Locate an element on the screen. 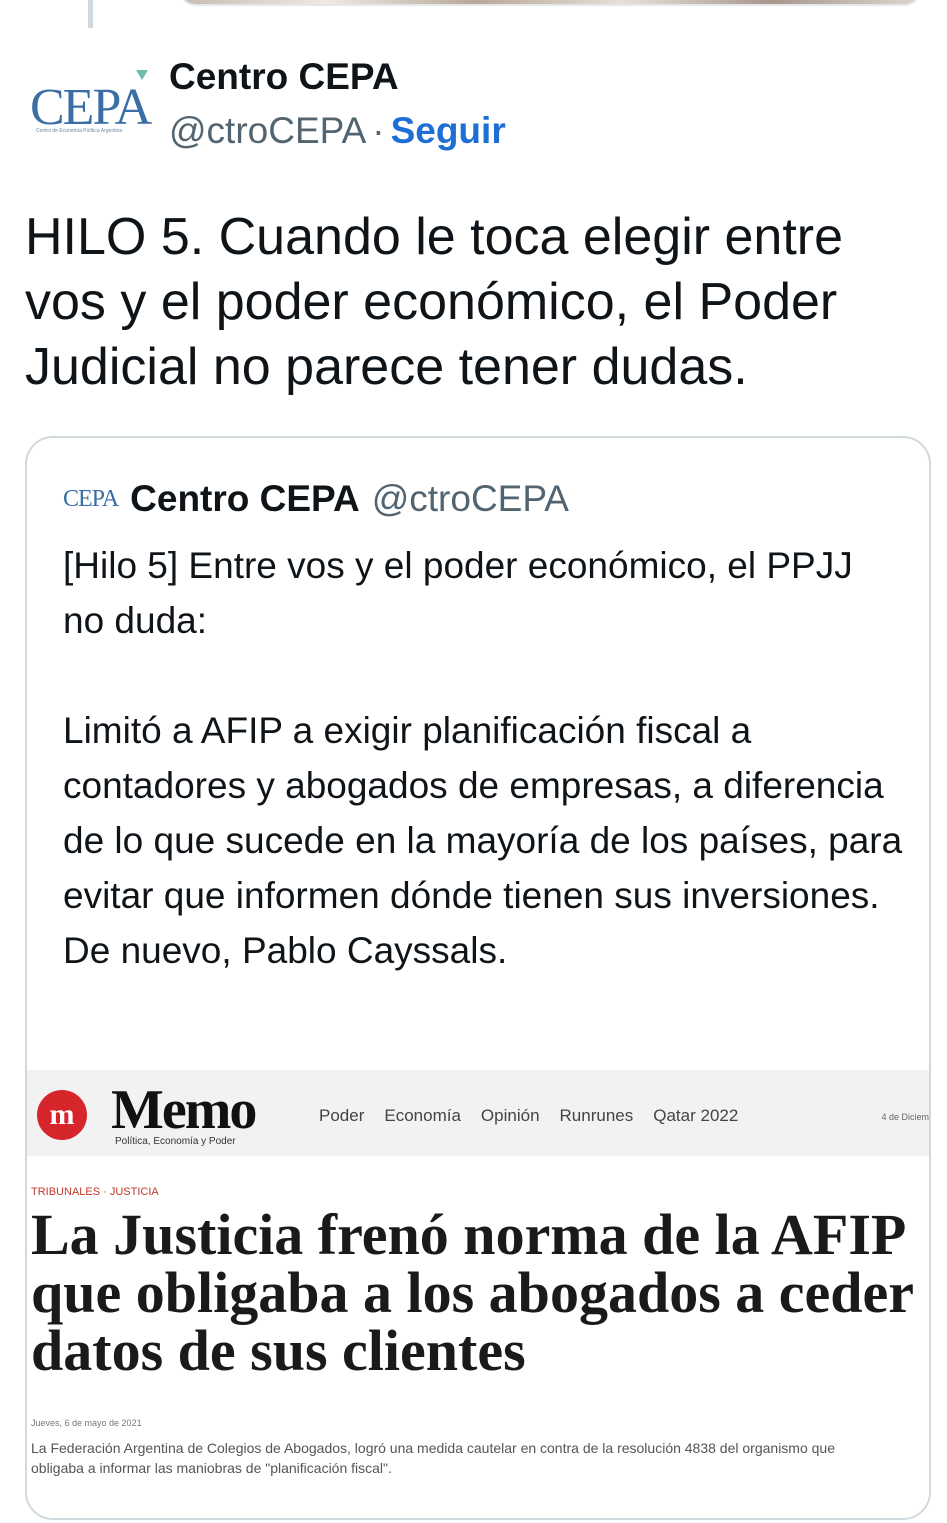  author-name: Centro CEPA is located at coordinates (284, 77).